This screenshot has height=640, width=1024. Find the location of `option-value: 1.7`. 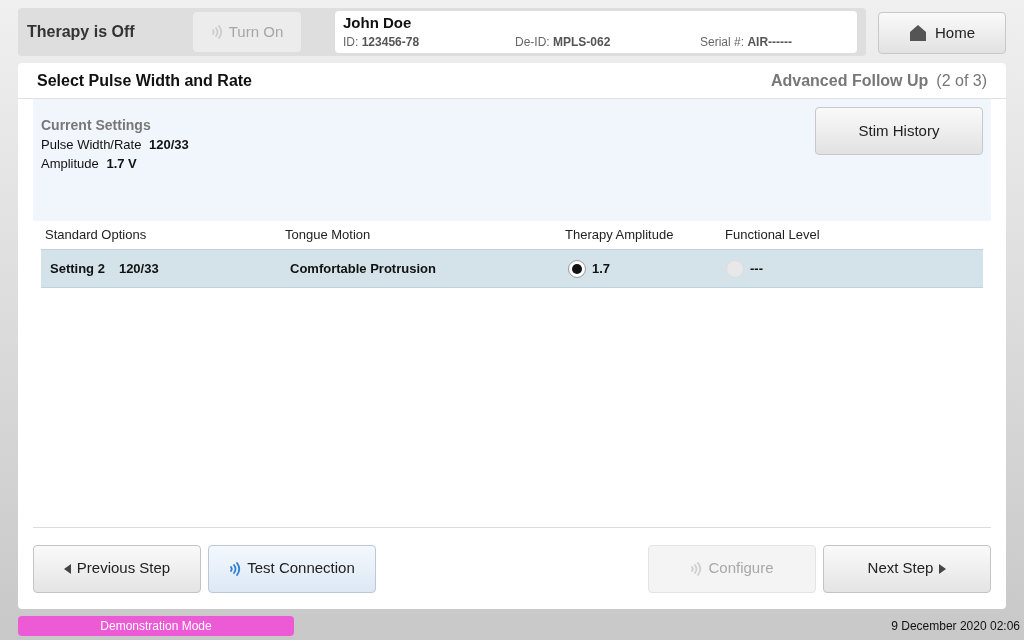

option-value: 1.7 is located at coordinates (601, 268).